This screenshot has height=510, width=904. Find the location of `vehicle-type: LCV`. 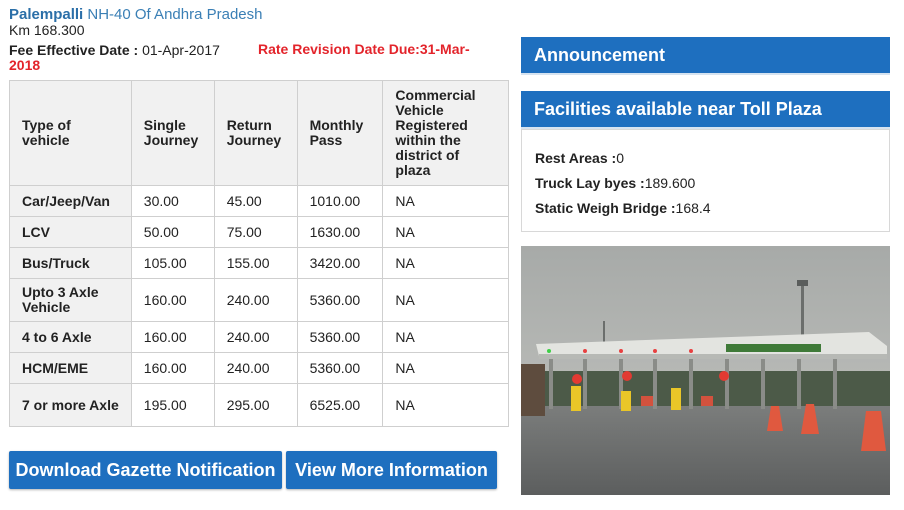

vehicle-type: LCV is located at coordinates (70, 232).